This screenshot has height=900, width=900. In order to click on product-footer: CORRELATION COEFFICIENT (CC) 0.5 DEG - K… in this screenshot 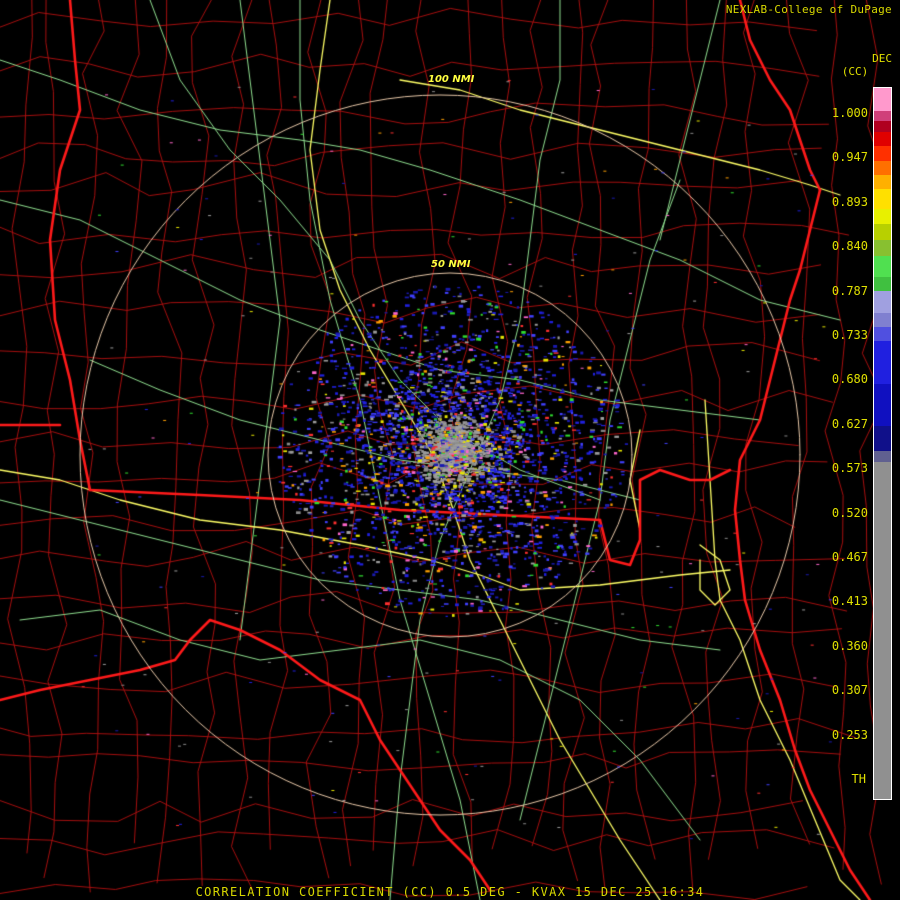, I will do `click(450, 892)`.